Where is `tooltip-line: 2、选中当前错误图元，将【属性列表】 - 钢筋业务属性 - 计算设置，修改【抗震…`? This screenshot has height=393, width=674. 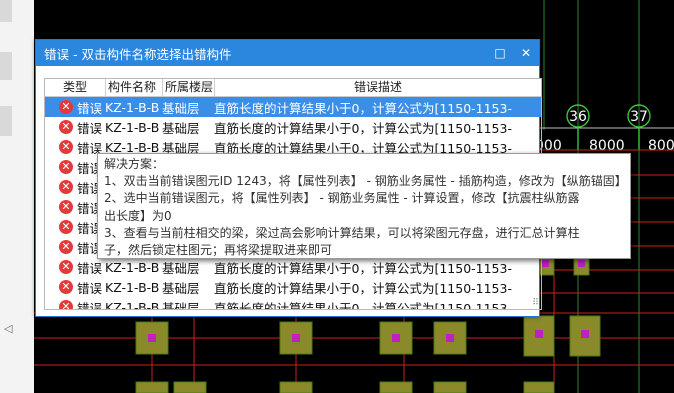 tooltip-line: 2、选中当前错误图元，将【属性列表】 - 钢筋业务属性 - 计算设置，修改【抗震… is located at coordinates (342, 198).